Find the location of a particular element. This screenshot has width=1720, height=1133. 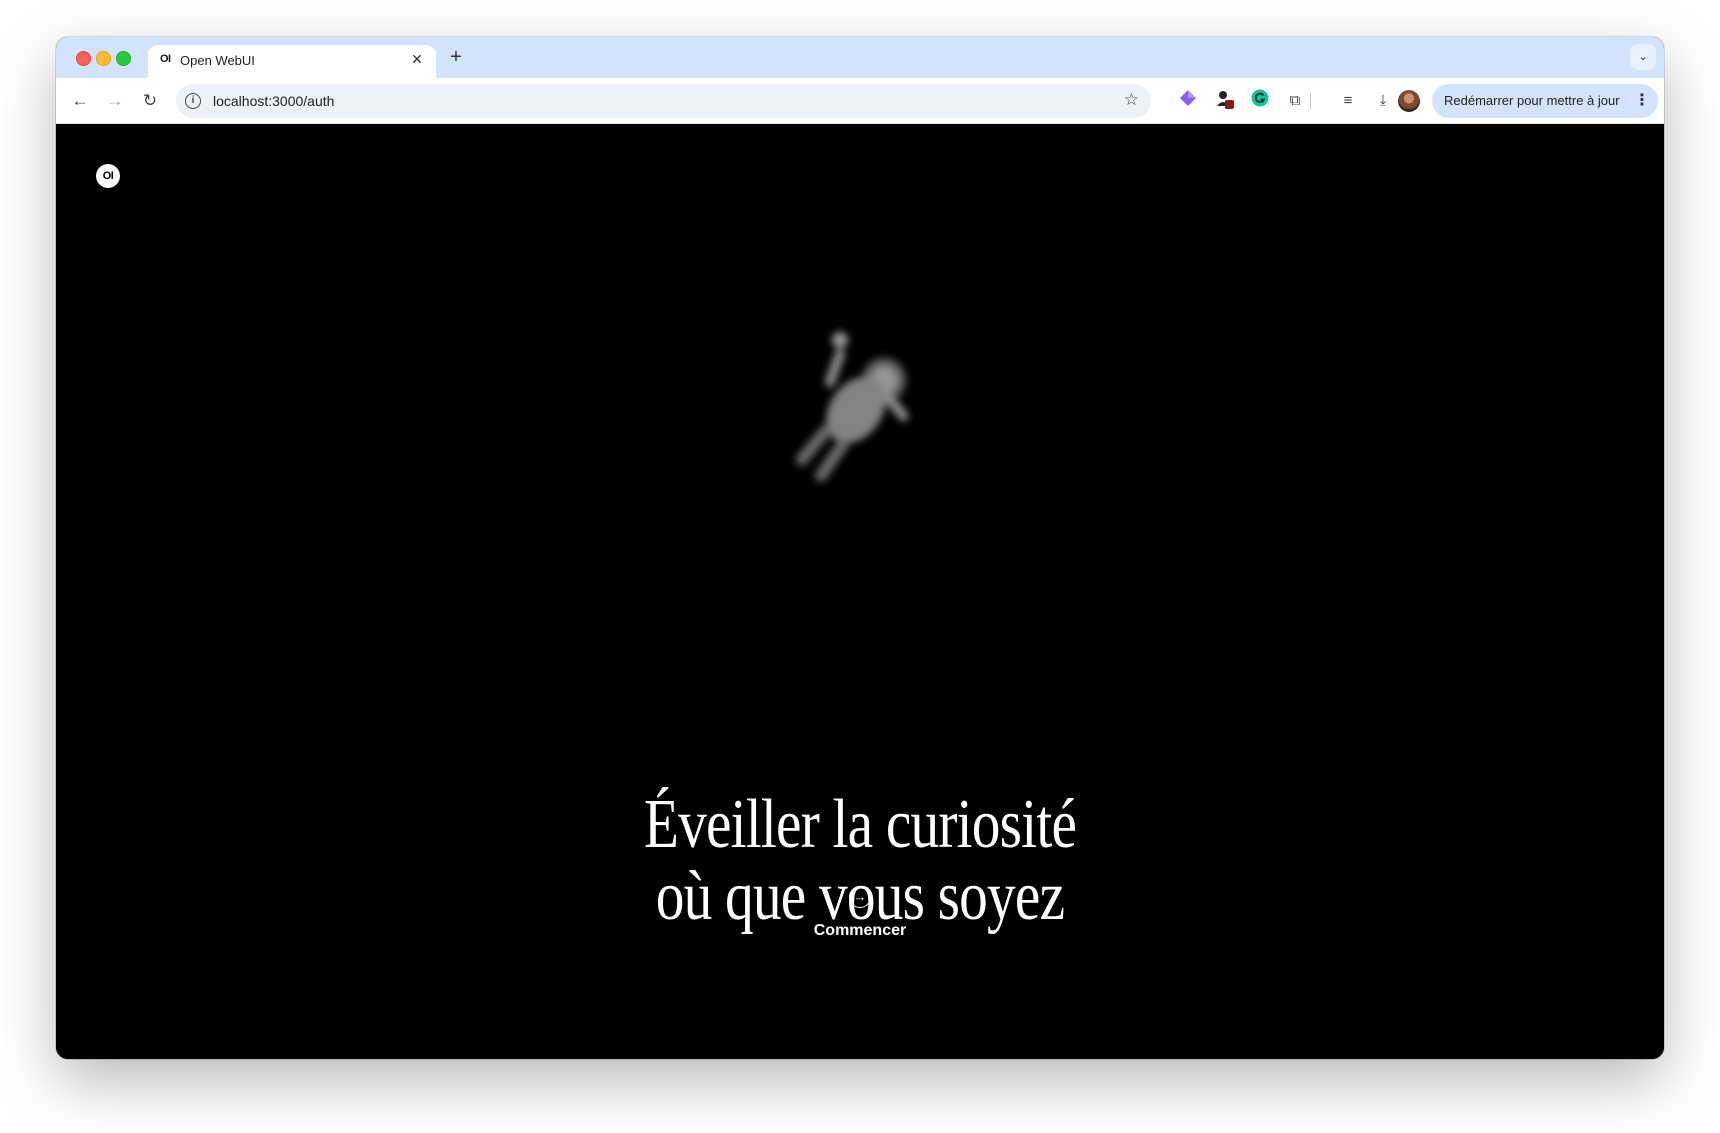

more-options-kebab-icon: ⋮ is located at coordinates (1642, 100).